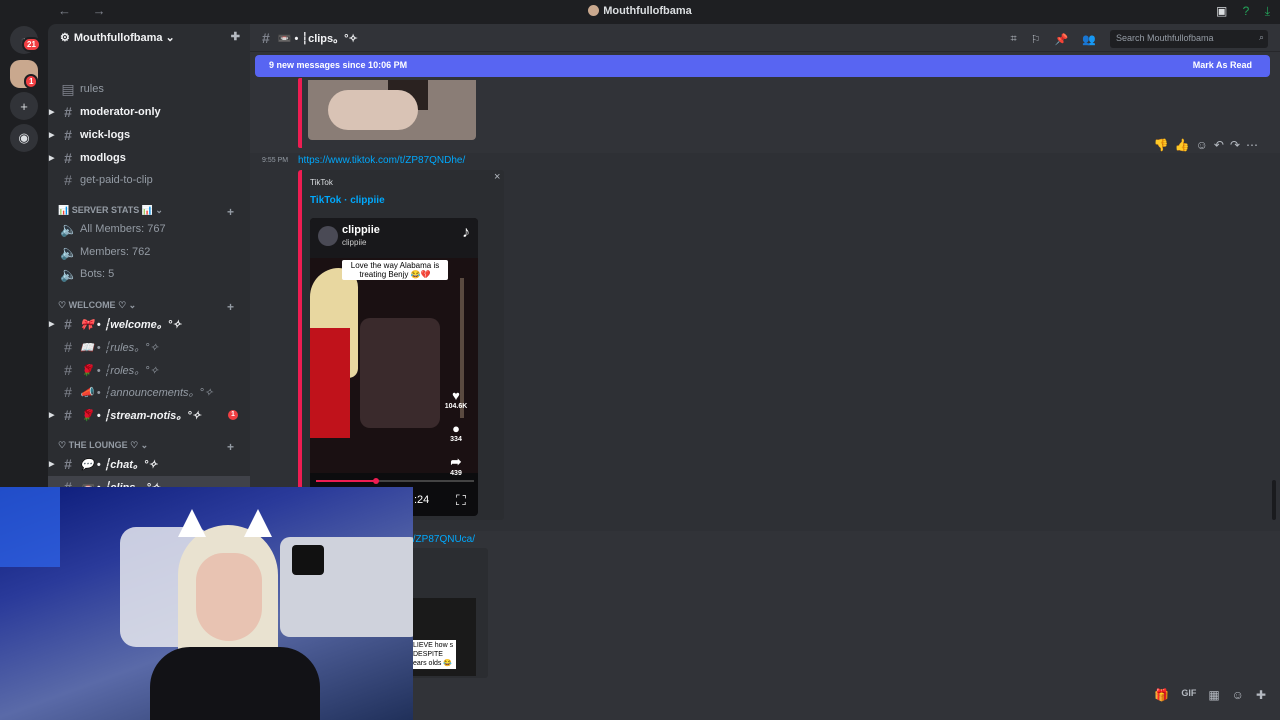  I want to click on cam-person-body, so click(235, 683).